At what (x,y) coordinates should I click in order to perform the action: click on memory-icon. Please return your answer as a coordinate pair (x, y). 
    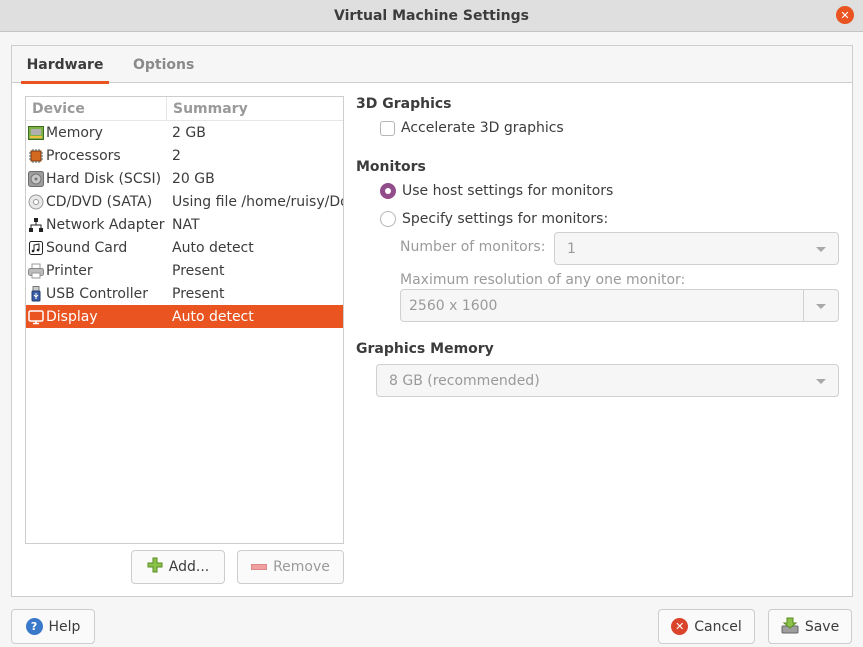
    Looking at the image, I should click on (36, 133).